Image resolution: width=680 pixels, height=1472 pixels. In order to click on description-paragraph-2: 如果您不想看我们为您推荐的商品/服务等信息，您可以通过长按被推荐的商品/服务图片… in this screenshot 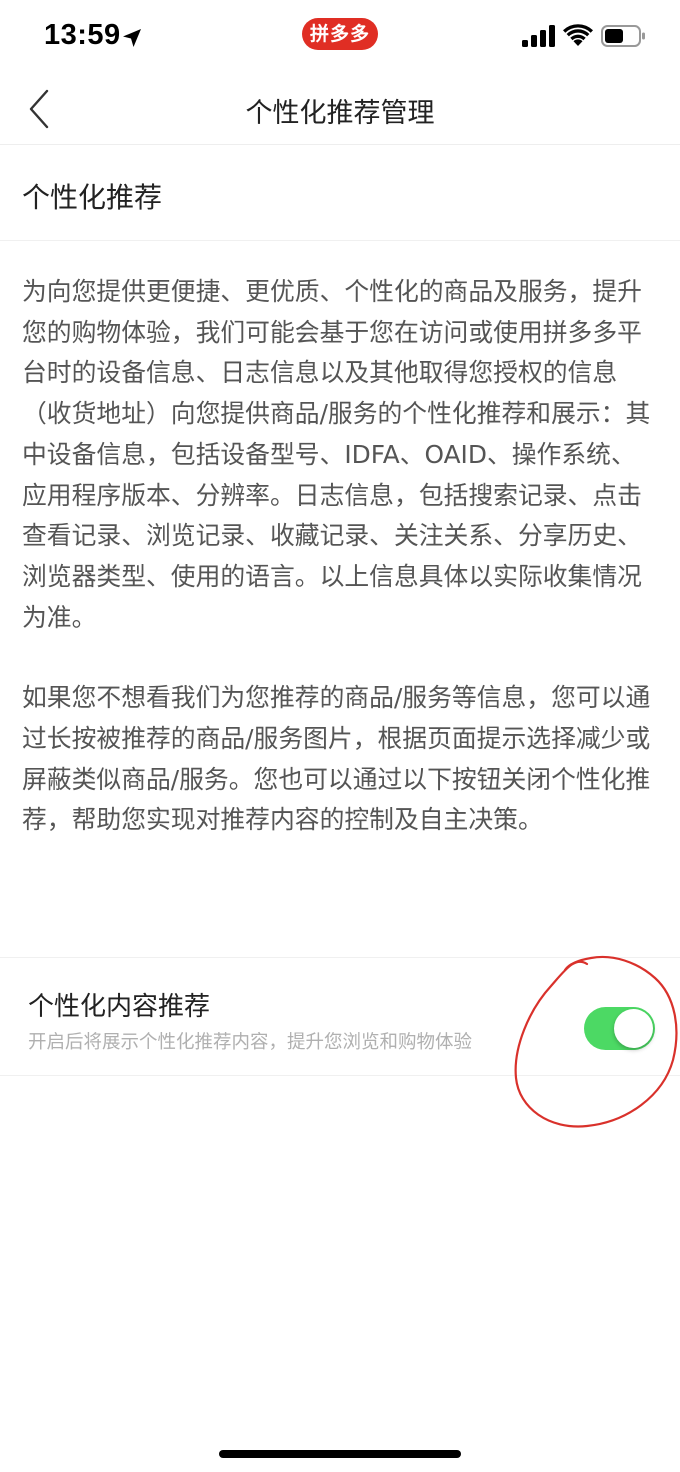, I will do `click(336, 759)`.